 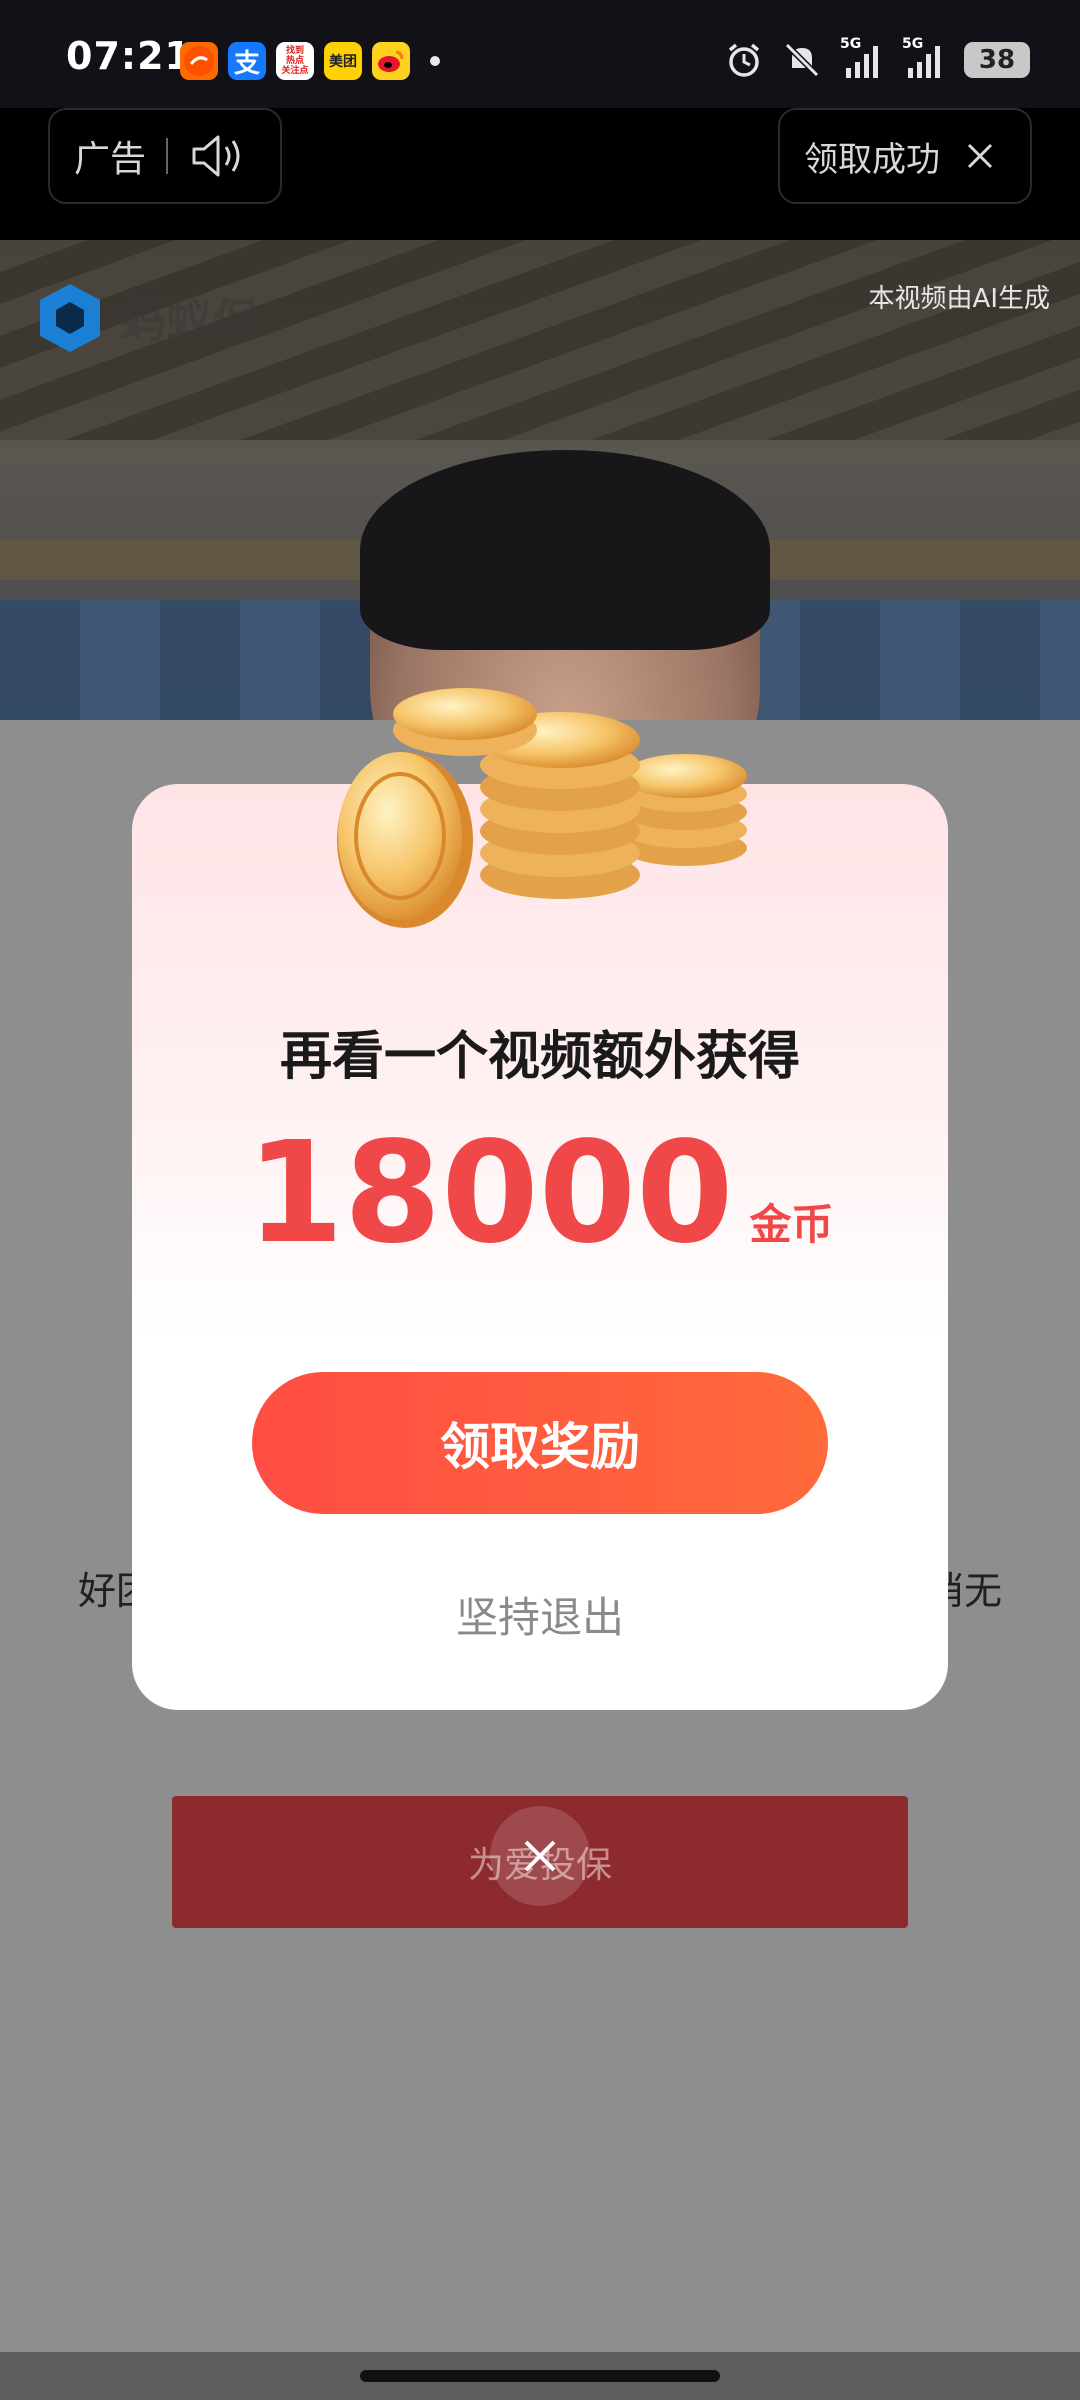 What do you see at coordinates (70, 318) in the screenshot?
I see `ant-insurance-logo-icon` at bounding box center [70, 318].